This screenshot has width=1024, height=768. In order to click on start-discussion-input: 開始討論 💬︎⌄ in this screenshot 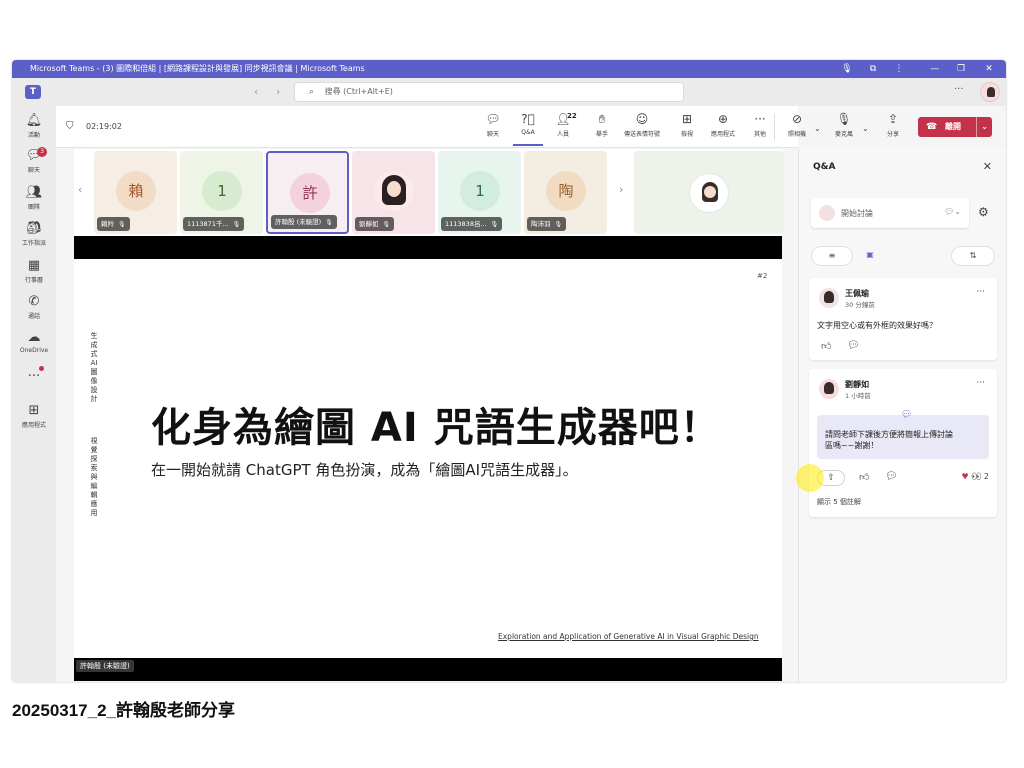, I will do `click(890, 213)`.